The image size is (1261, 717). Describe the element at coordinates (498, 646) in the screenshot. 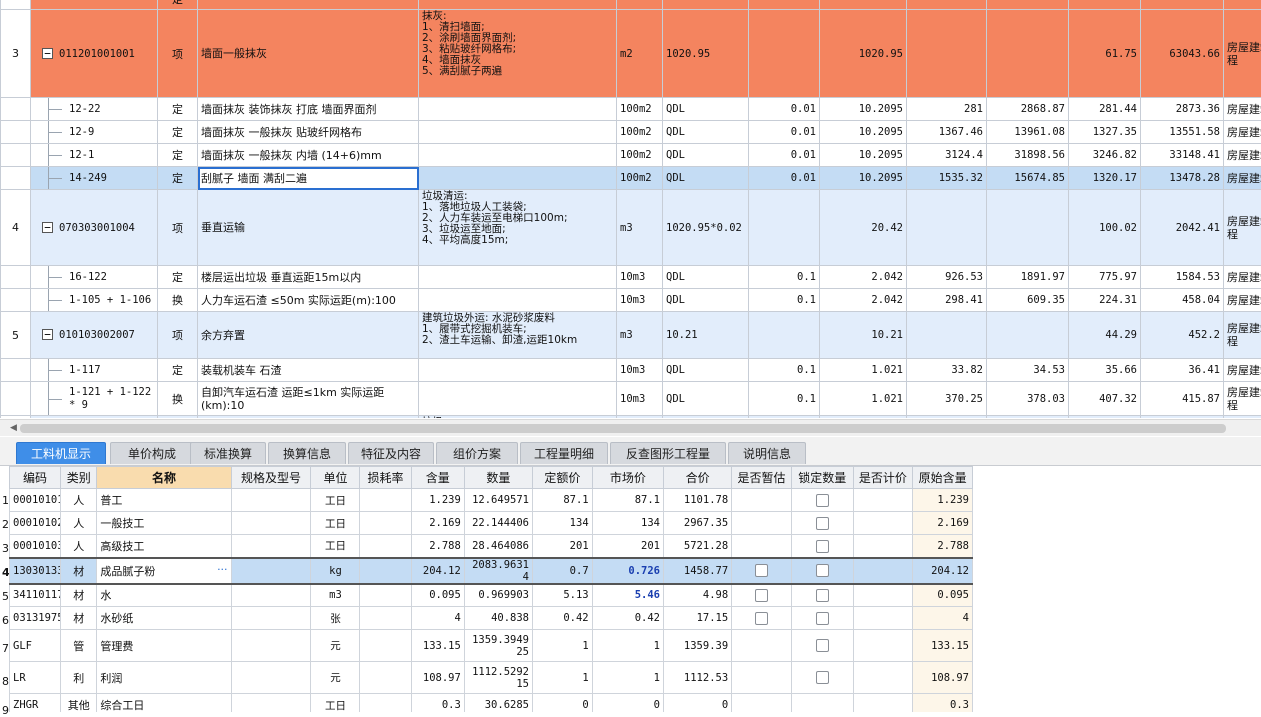

I see `cell-qty: 1359.394925` at that location.